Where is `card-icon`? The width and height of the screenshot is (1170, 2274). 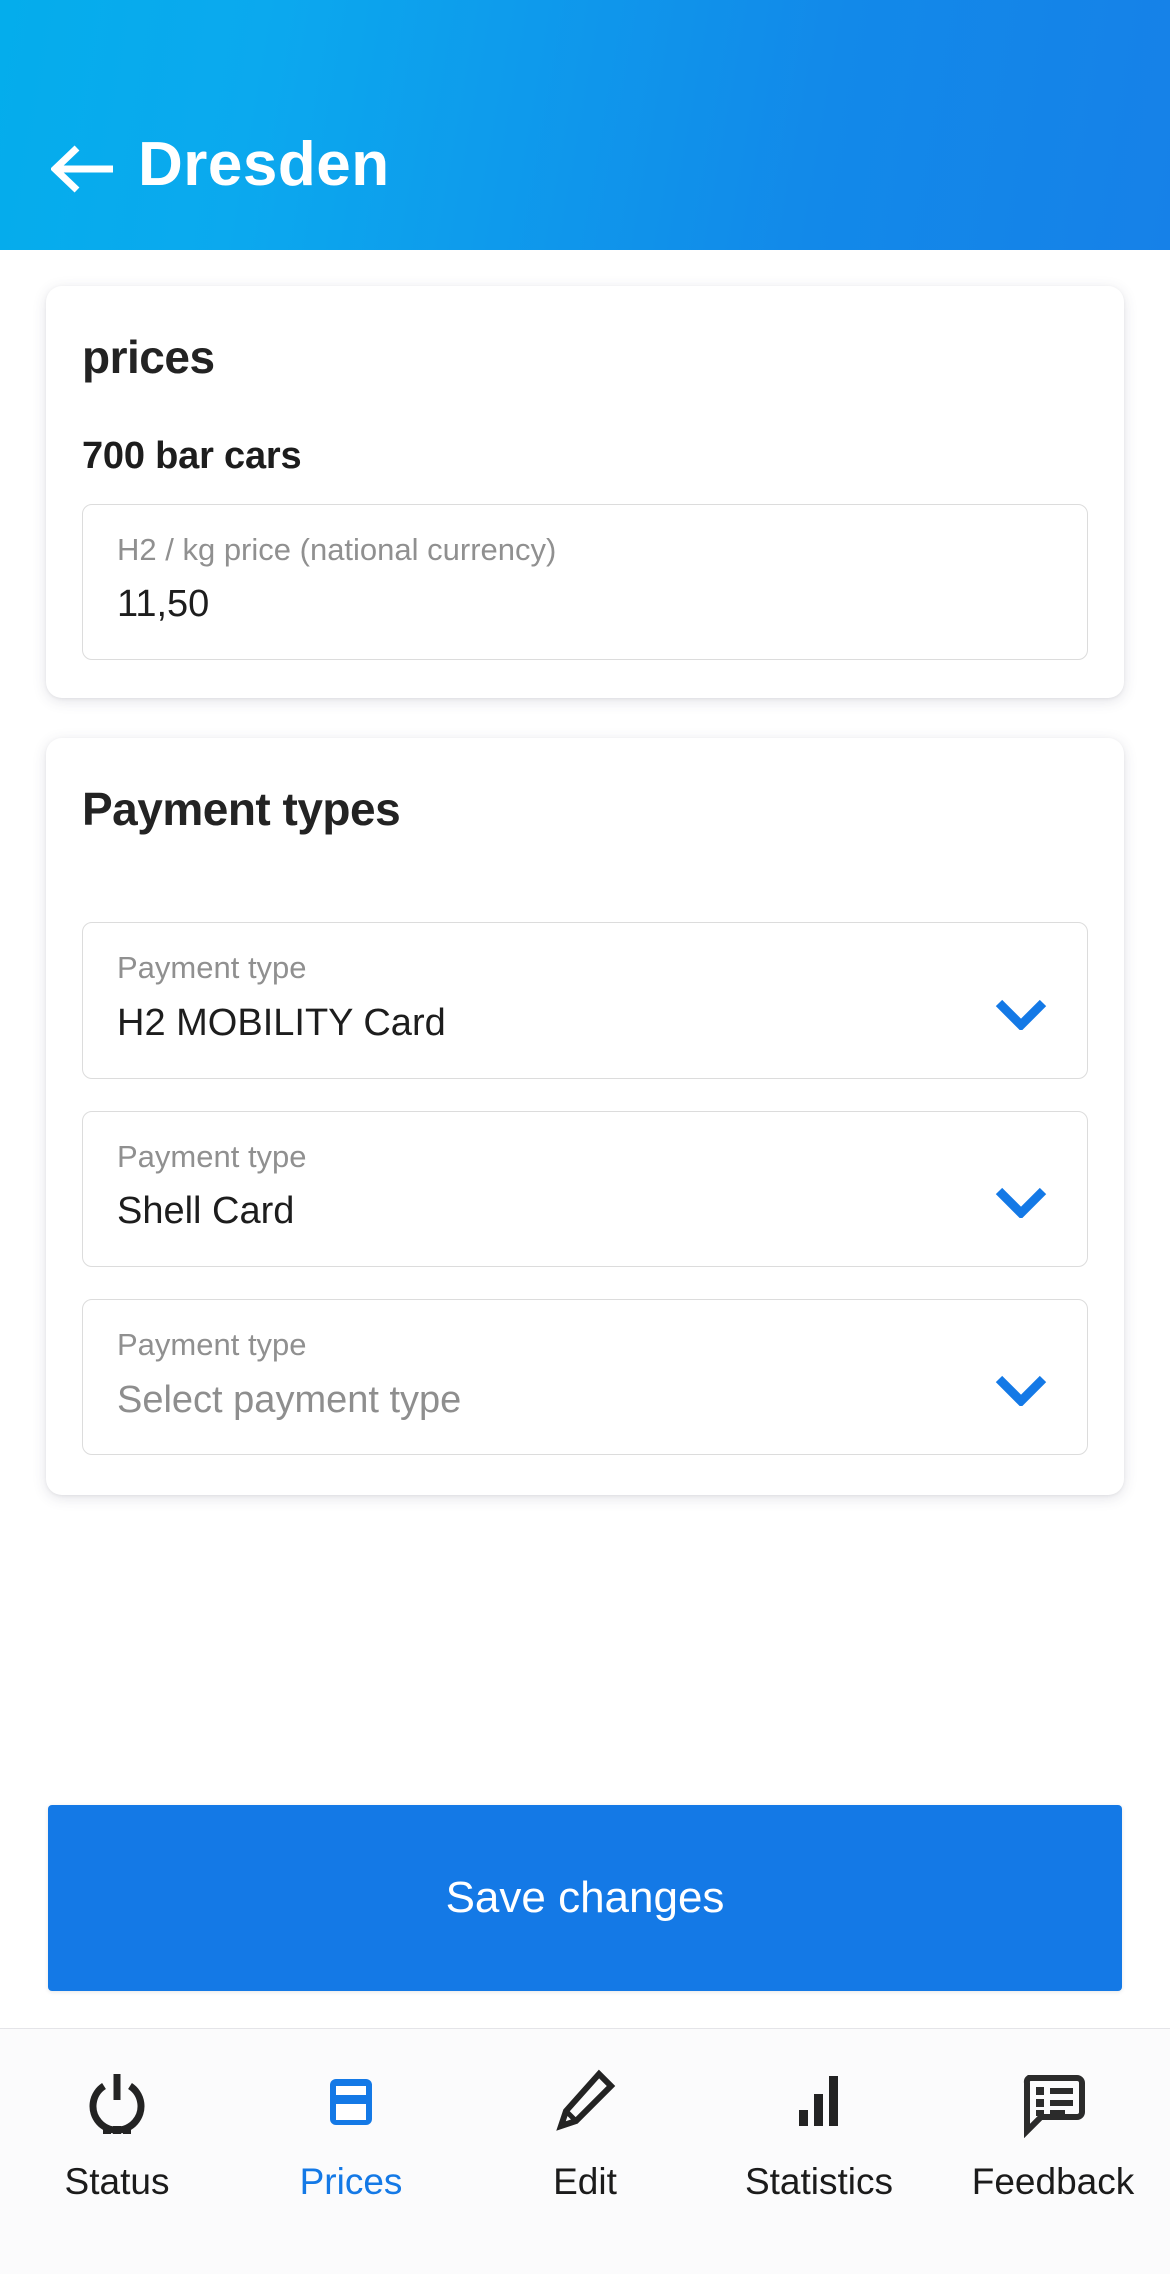 card-icon is located at coordinates (351, 2102).